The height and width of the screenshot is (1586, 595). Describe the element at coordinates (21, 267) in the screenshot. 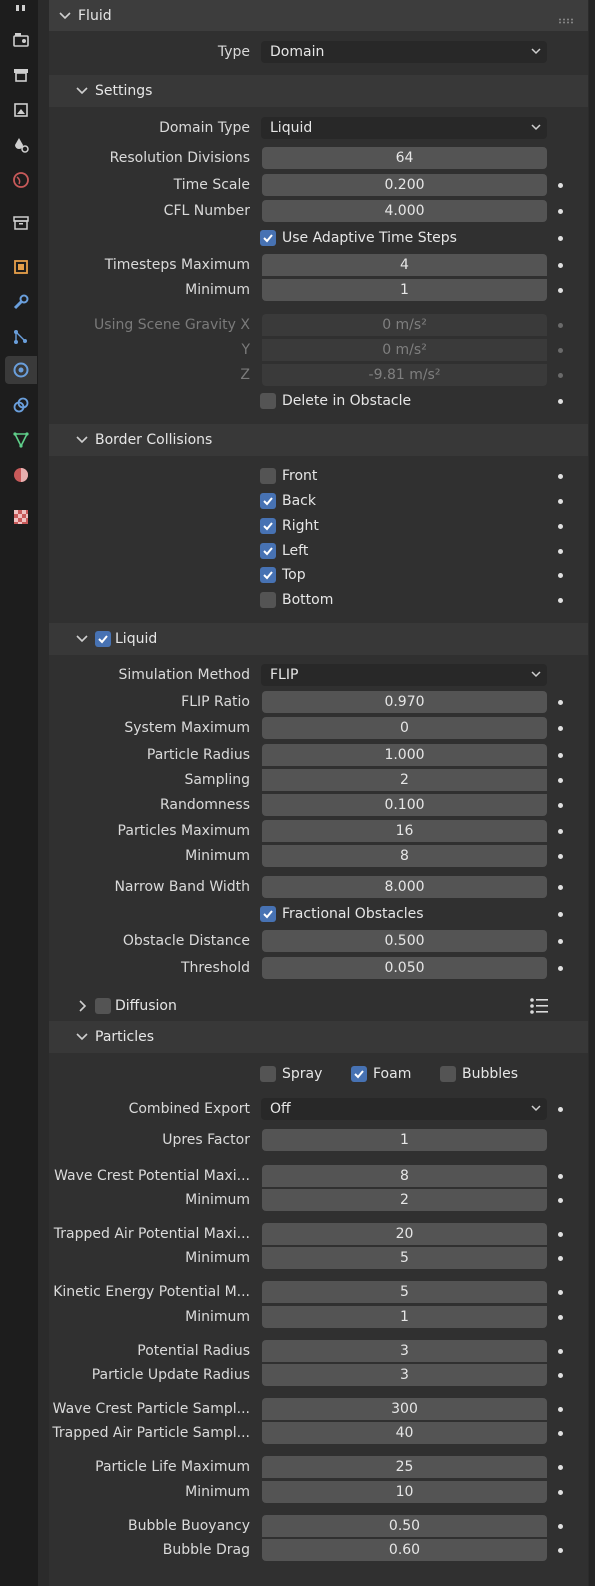

I see `object-icon` at that location.